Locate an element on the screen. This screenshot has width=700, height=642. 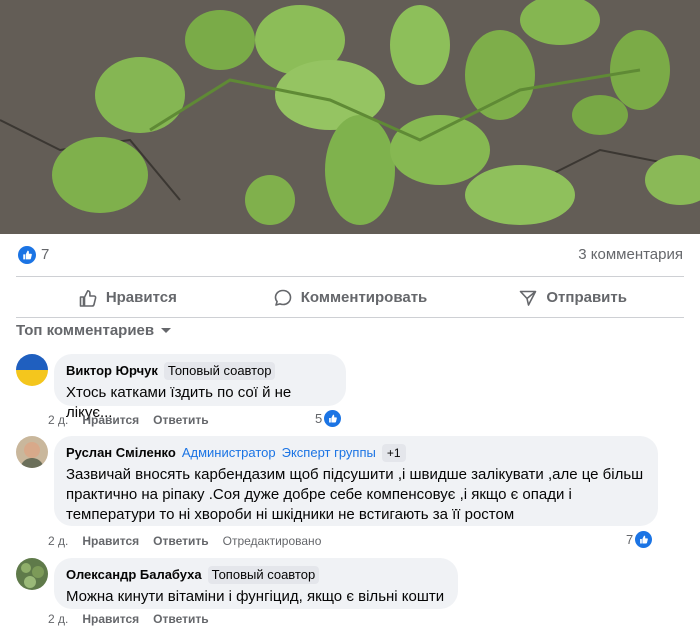
comment-button-label: Комментировать is located at coordinates (364, 297).